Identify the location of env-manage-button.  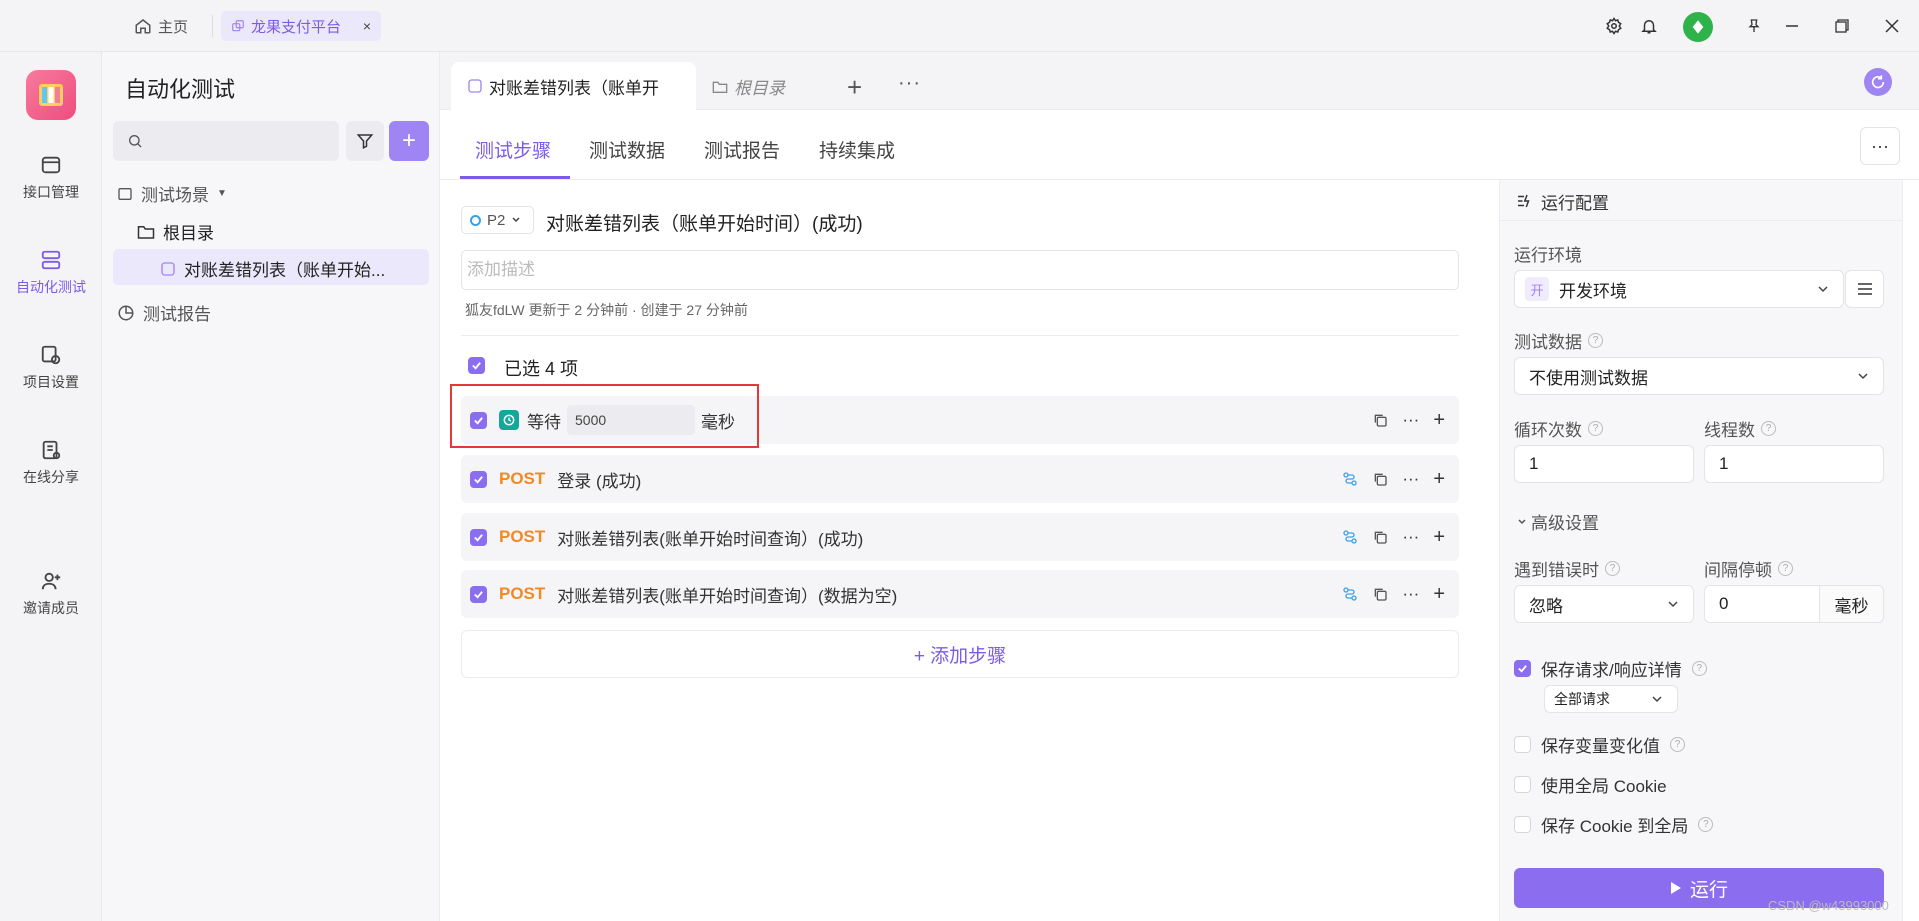
(1864, 289).